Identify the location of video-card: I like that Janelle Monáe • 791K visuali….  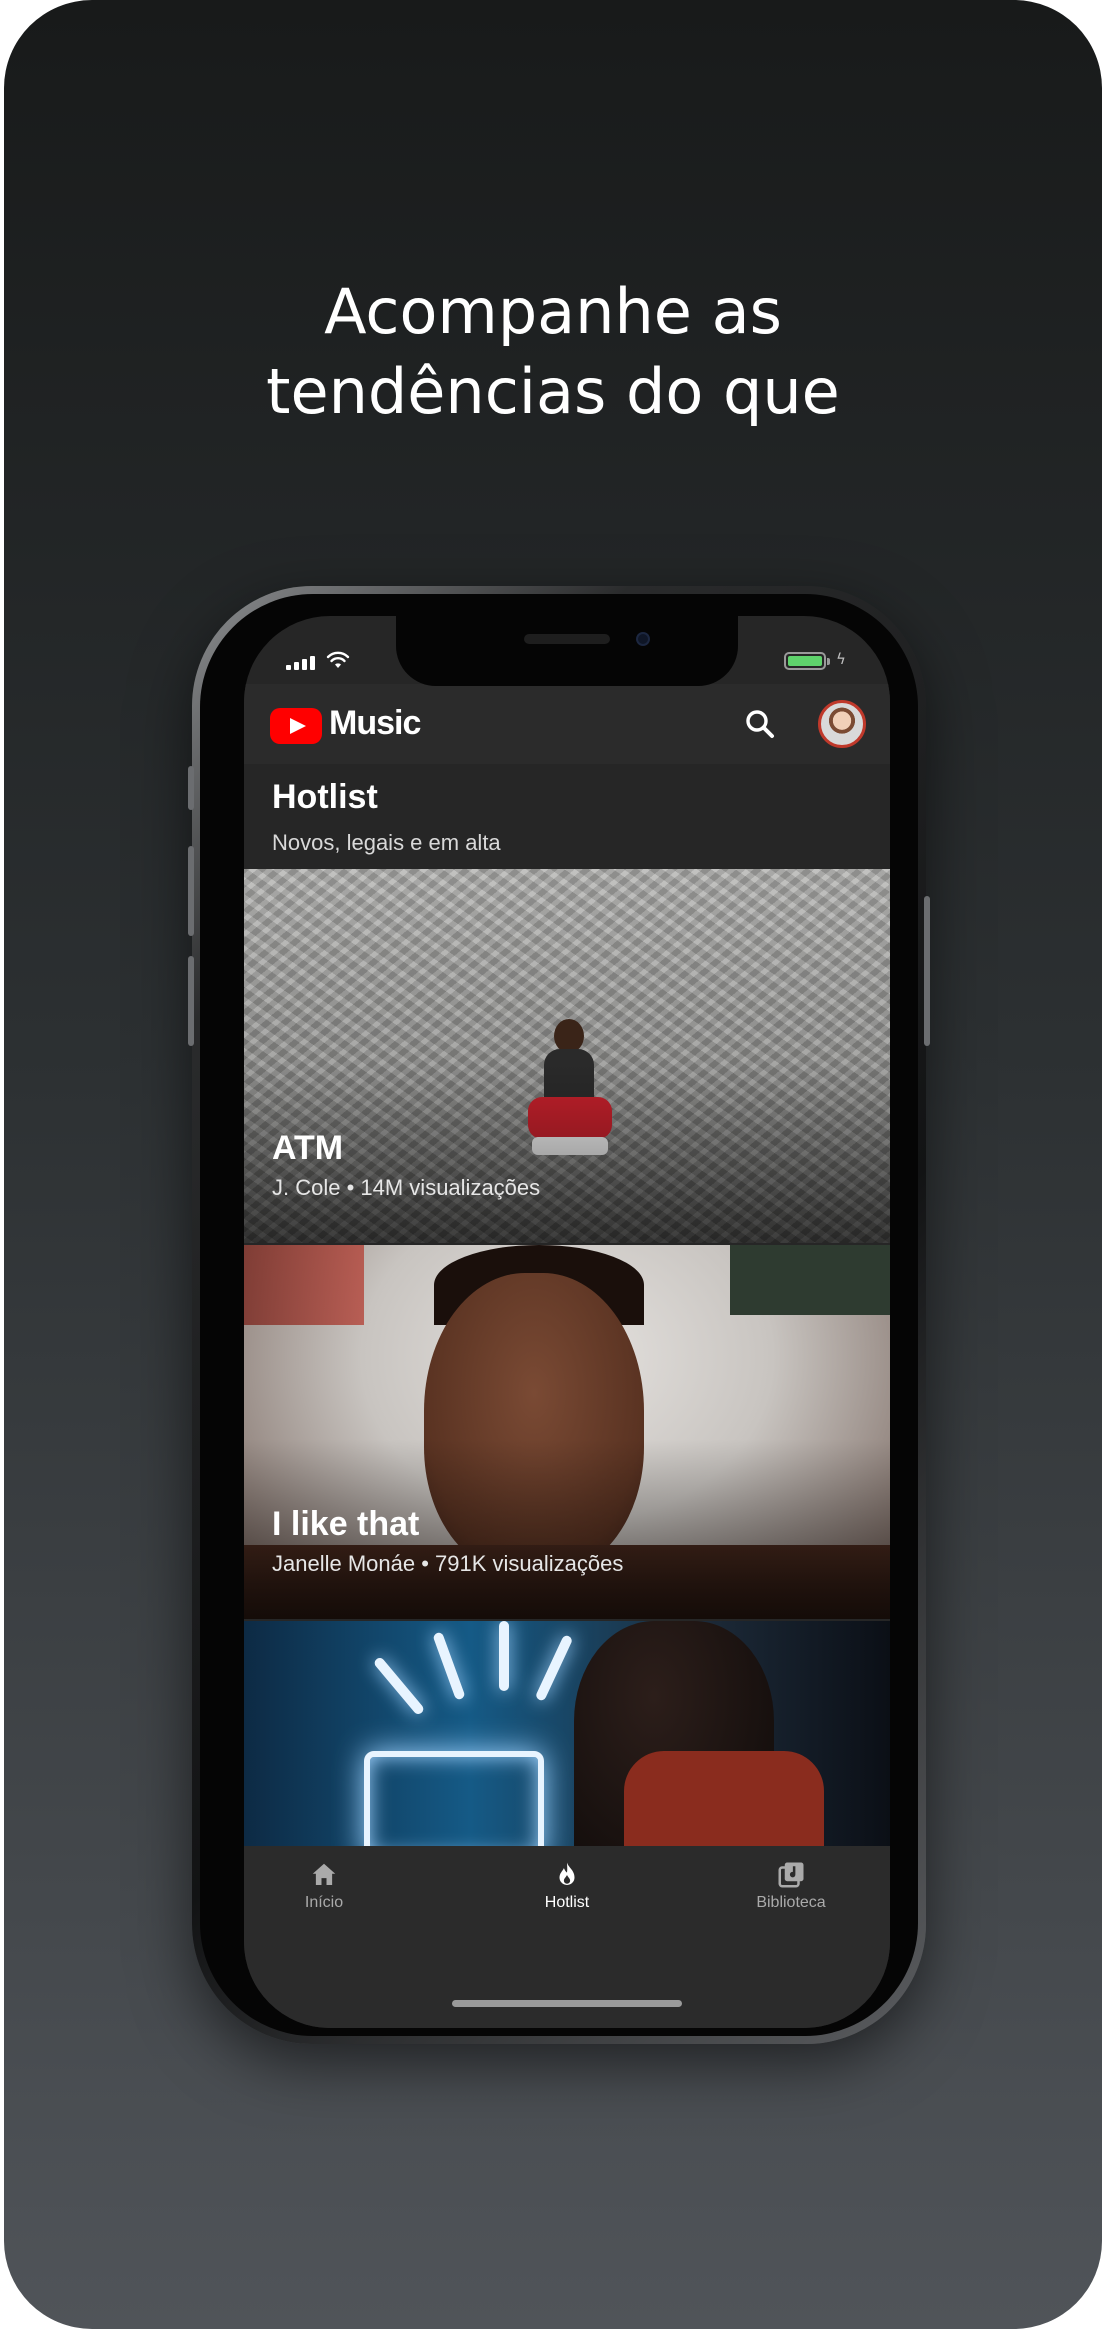
(567, 1432).